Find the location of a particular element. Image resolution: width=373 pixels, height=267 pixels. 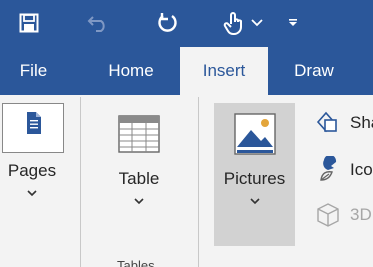

3d-models-label: 3D is located at coordinates (361, 214).